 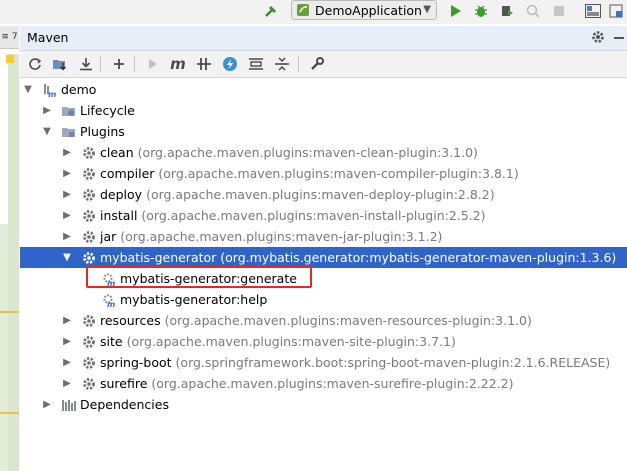 I want to click on editor-gutter: ≡ 7, so click(x=10, y=247).